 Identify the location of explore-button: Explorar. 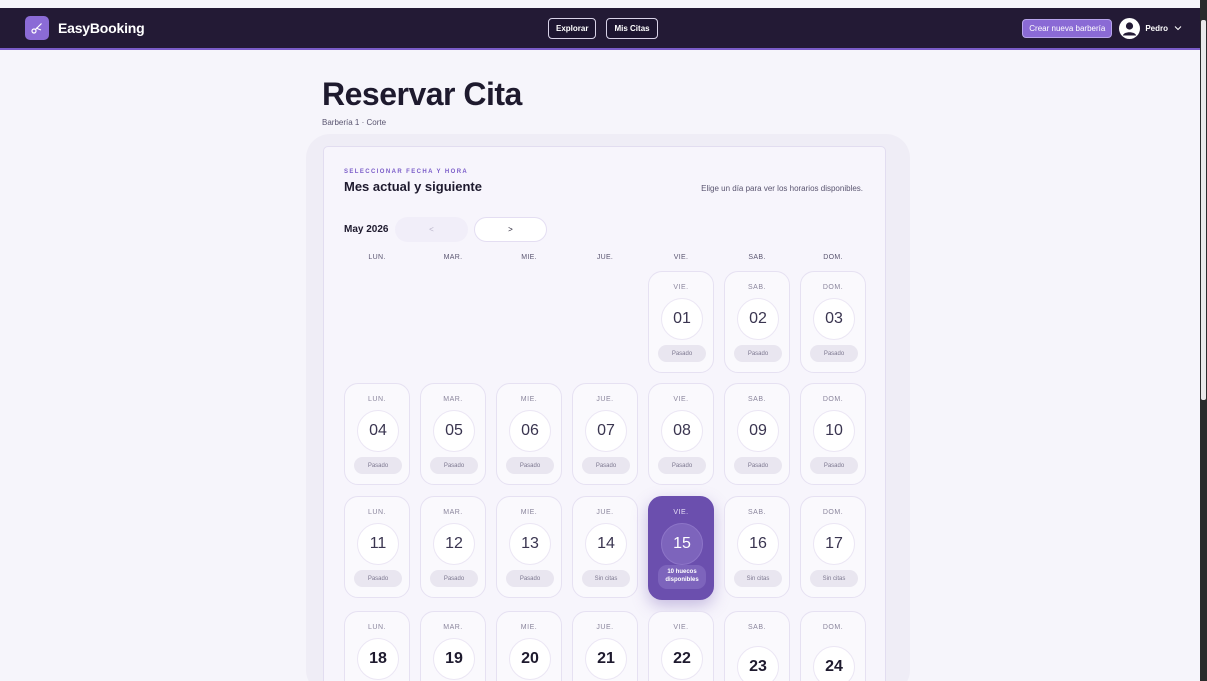
(572, 28).